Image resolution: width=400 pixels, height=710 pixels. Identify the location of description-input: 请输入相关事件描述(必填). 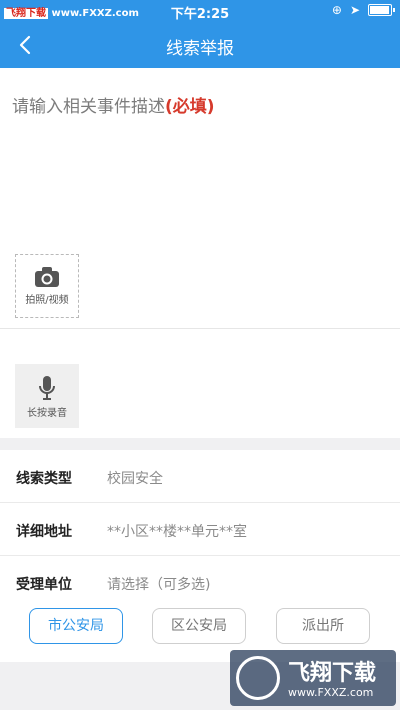
(113, 104).